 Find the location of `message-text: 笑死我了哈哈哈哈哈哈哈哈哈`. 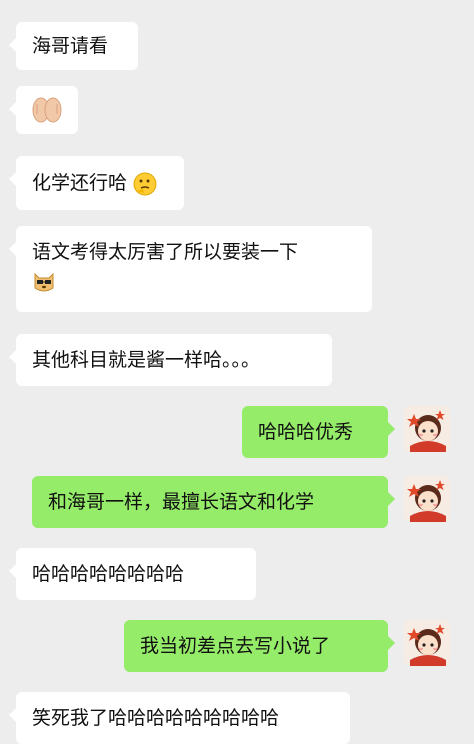

message-text: 笑死我了哈哈哈哈哈哈哈哈哈 is located at coordinates (156, 718).